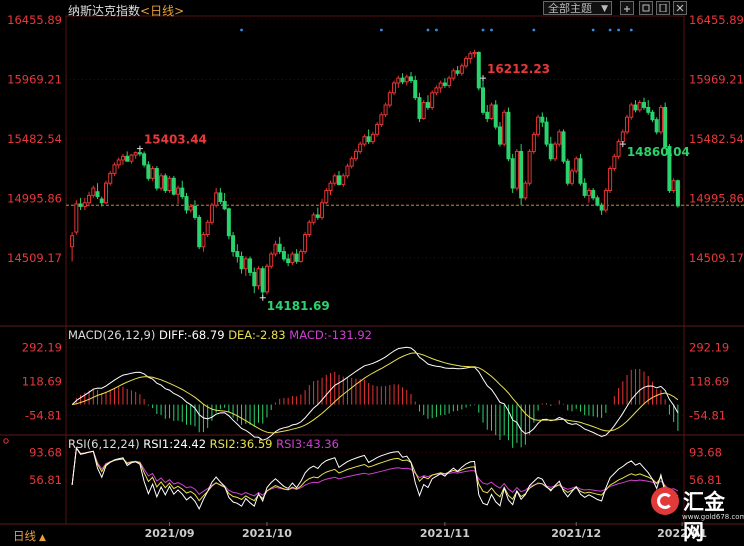 The height and width of the screenshot is (546, 744). Describe the element at coordinates (175, 140) in the screenshot. I see `high-label: 15403.44` at that location.